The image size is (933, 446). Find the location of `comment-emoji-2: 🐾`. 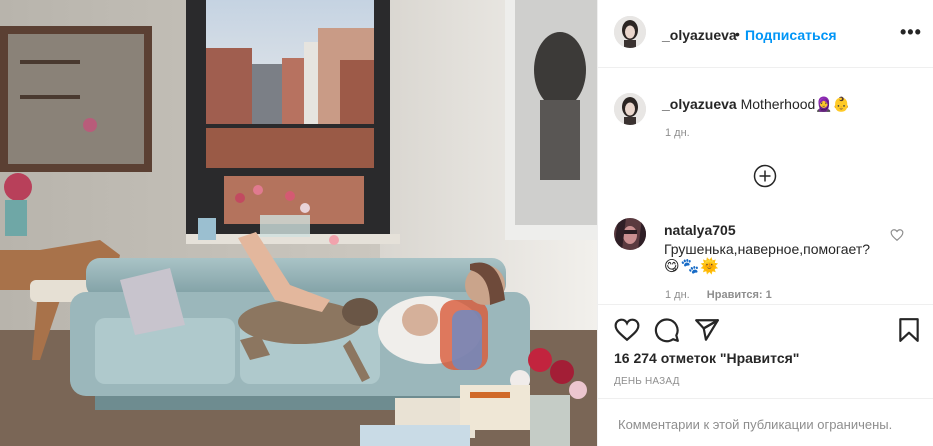

comment-emoji-2: 🐾 is located at coordinates (690, 266).